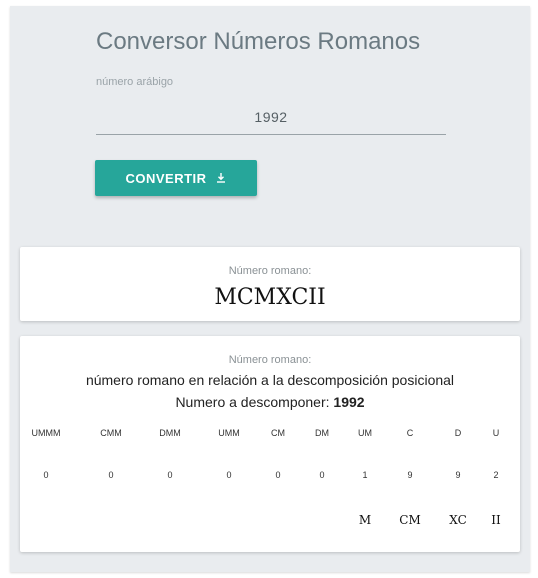 Image resolution: width=538 pixels, height=578 pixels. What do you see at coordinates (111, 433) in the screenshot?
I see `column-header: CMM` at bounding box center [111, 433].